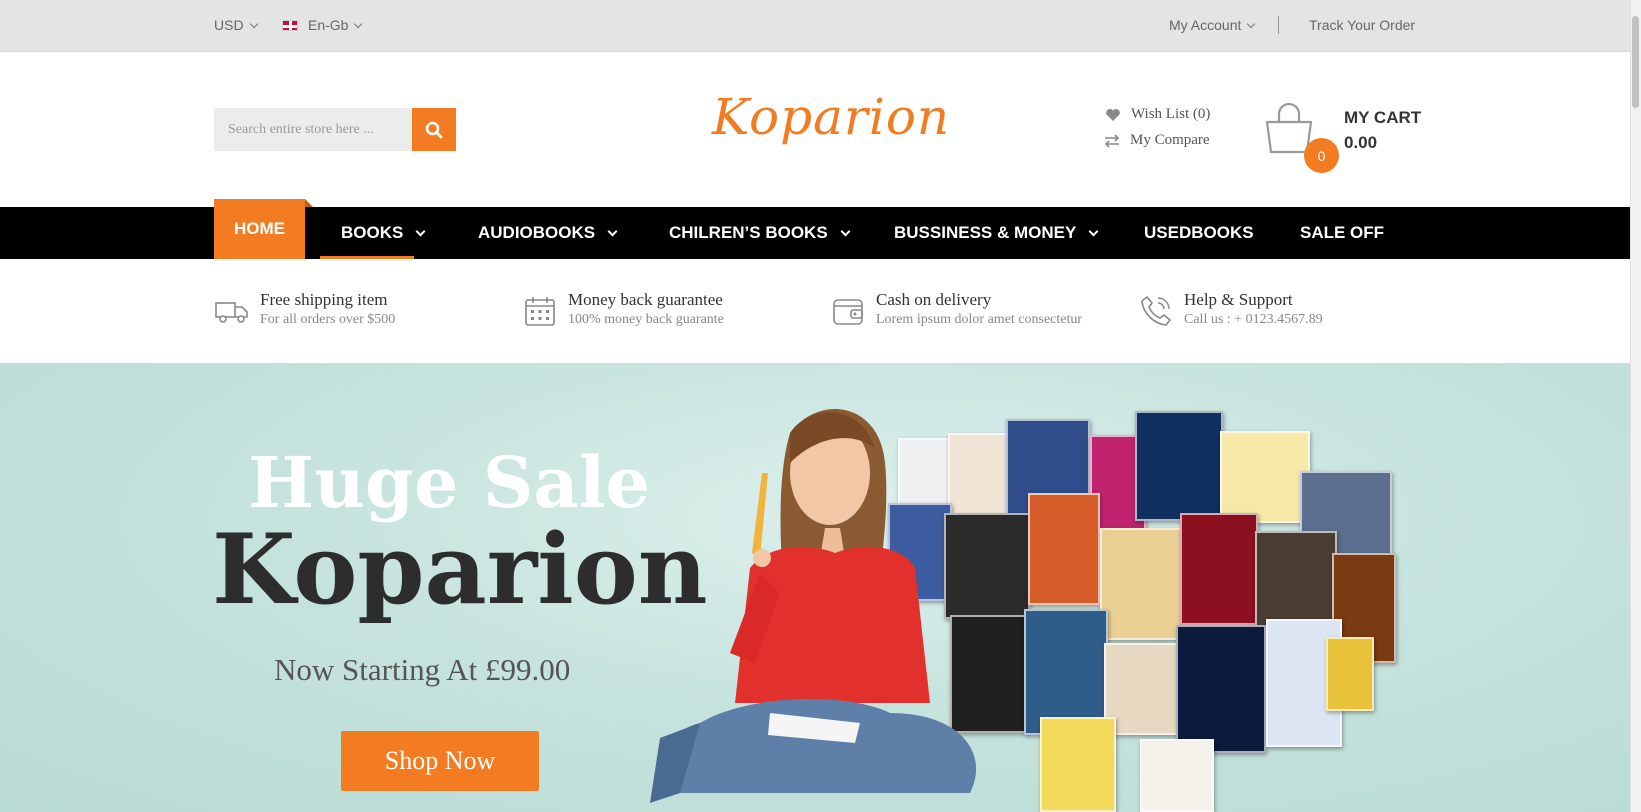 The height and width of the screenshot is (812, 1641). I want to click on wishlist-label: Wish List (0), so click(1171, 114).